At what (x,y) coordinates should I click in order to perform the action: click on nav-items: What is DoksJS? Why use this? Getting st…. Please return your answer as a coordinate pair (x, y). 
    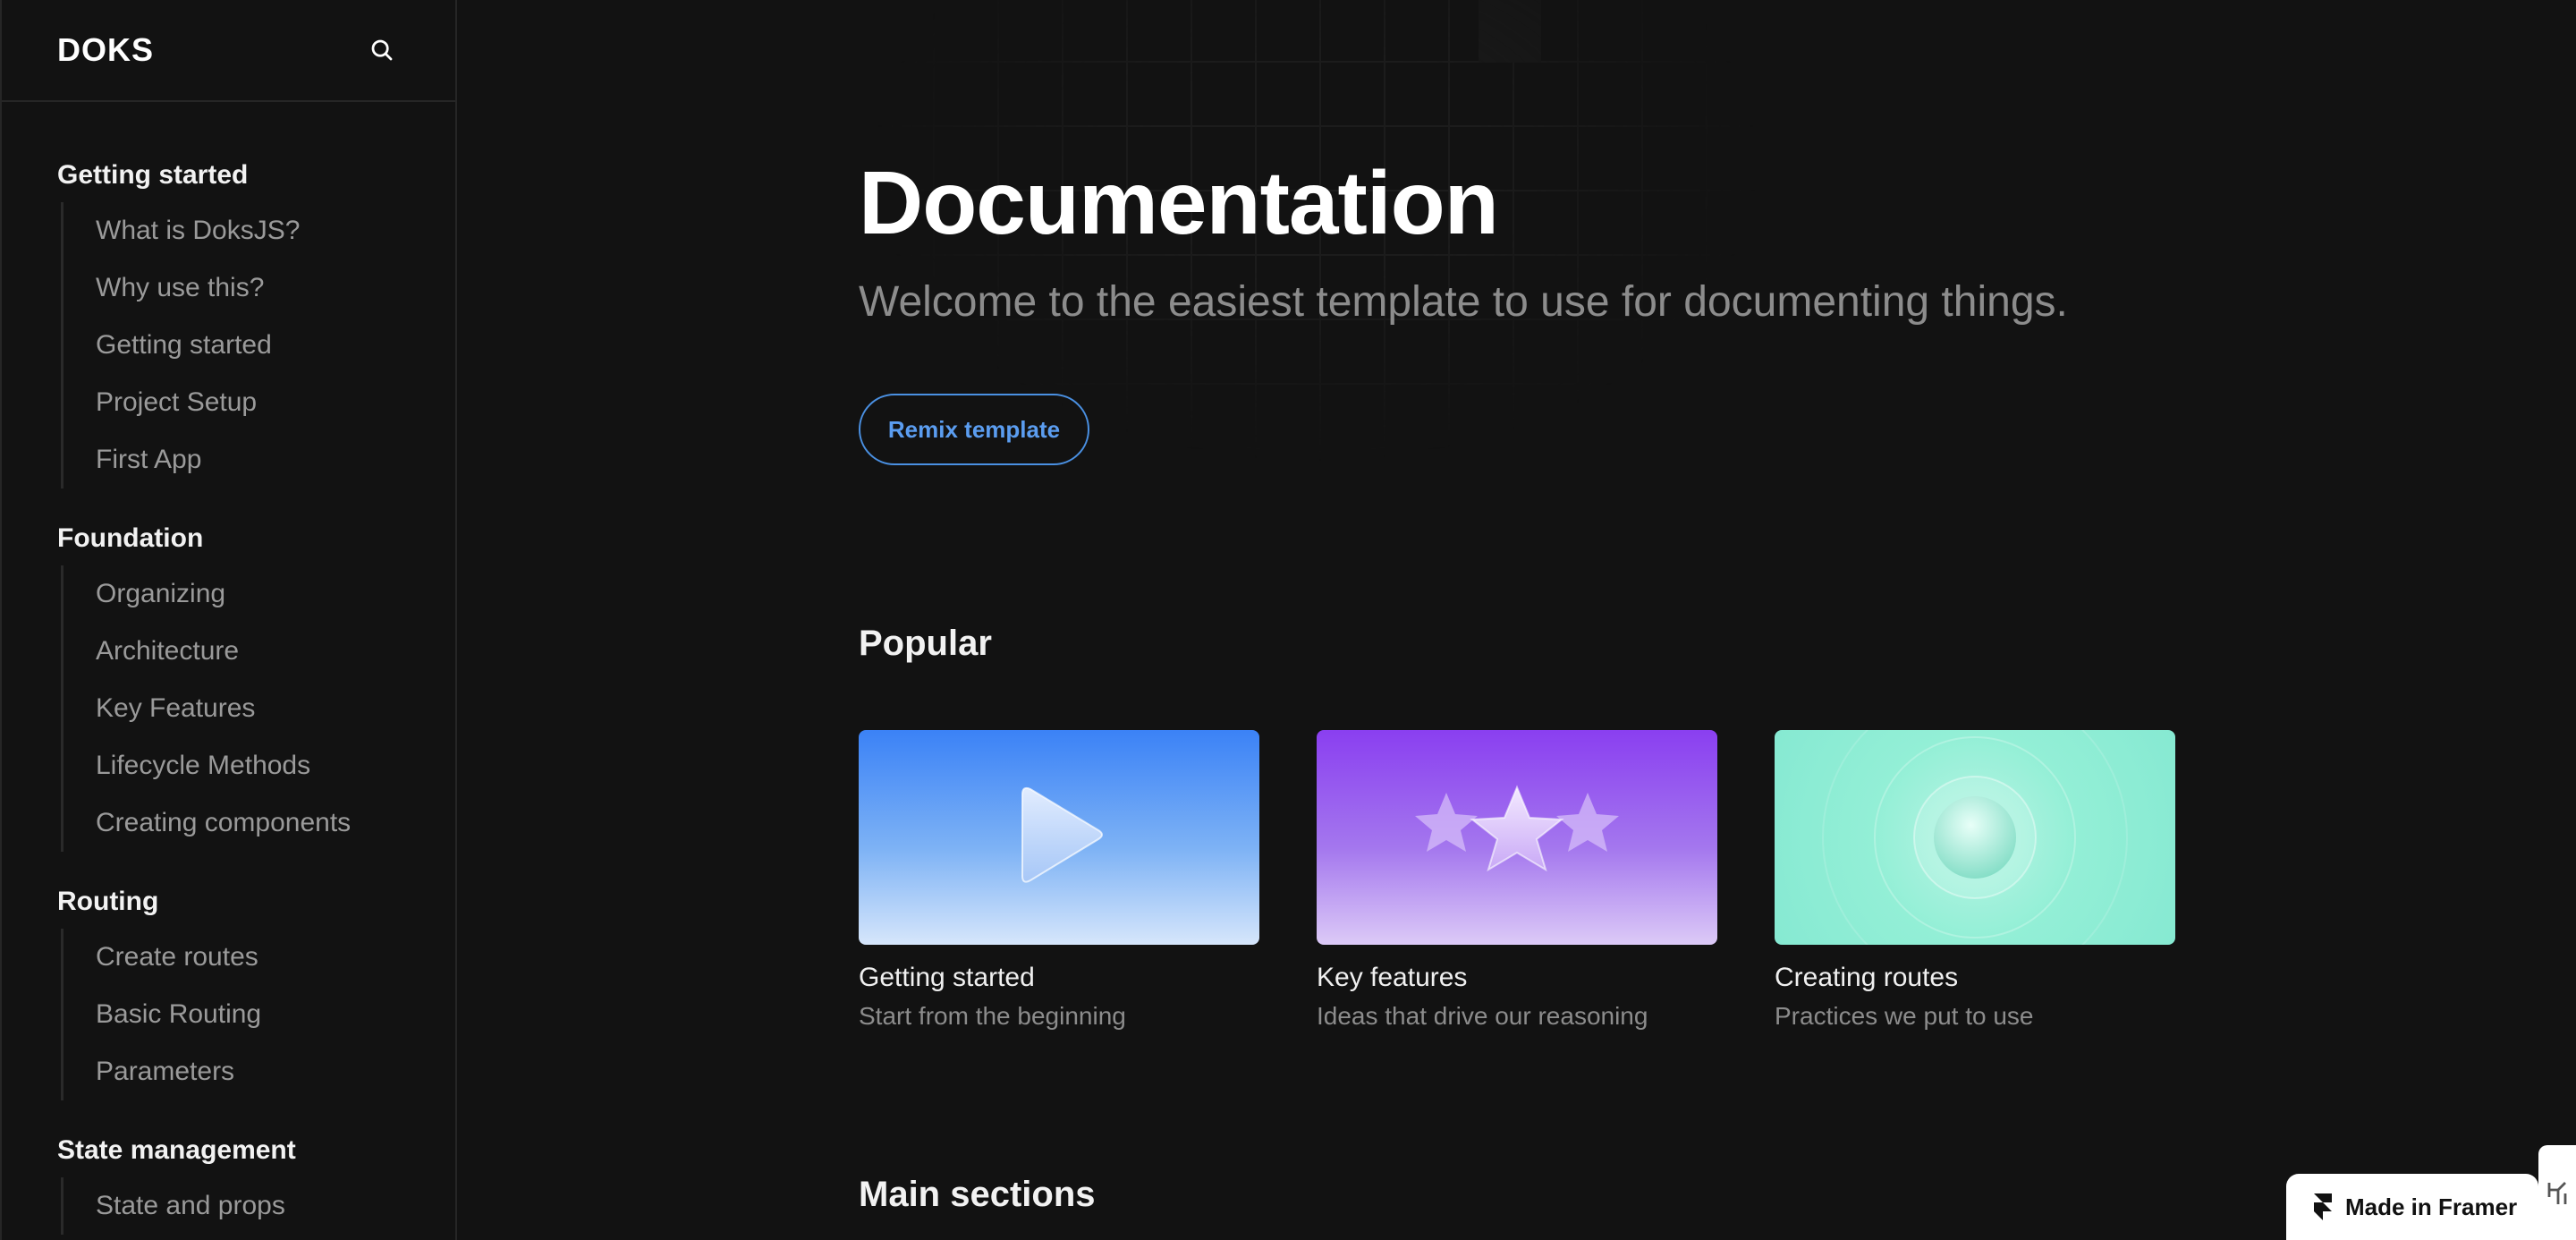
    Looking at the image, I should click on (258, 345).